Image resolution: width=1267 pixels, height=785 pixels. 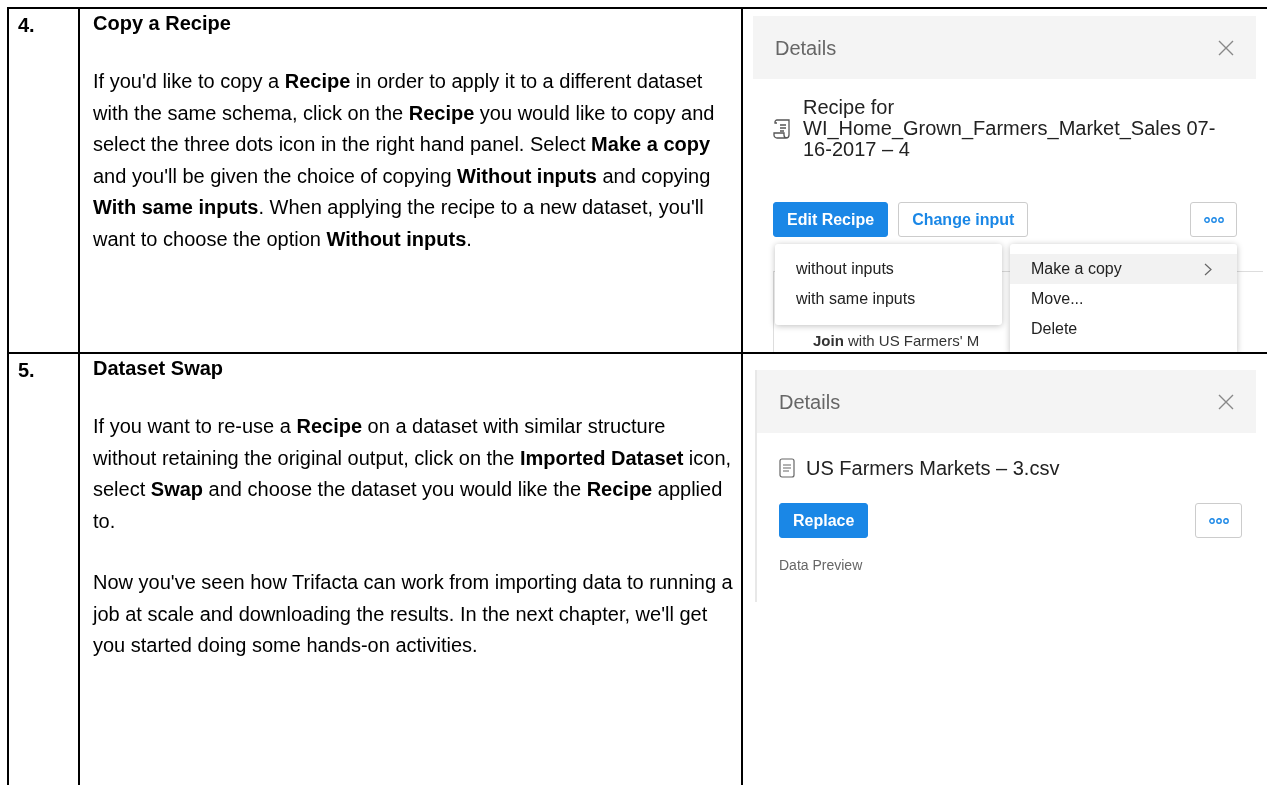 I want to click on chevron-right-icon, so click(x=1208, y=269).